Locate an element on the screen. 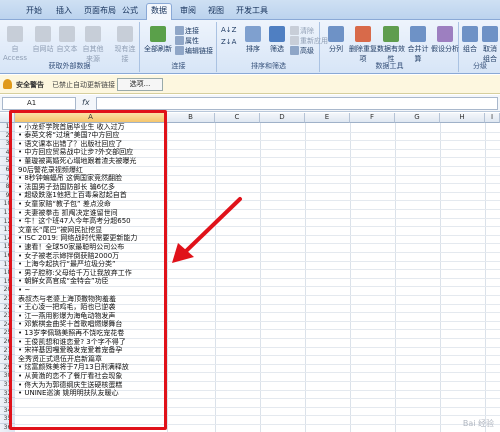 The width and height of the screenshot is (500, 432). consolidate-button: 合并计算 is located at coordinates (418, 45).